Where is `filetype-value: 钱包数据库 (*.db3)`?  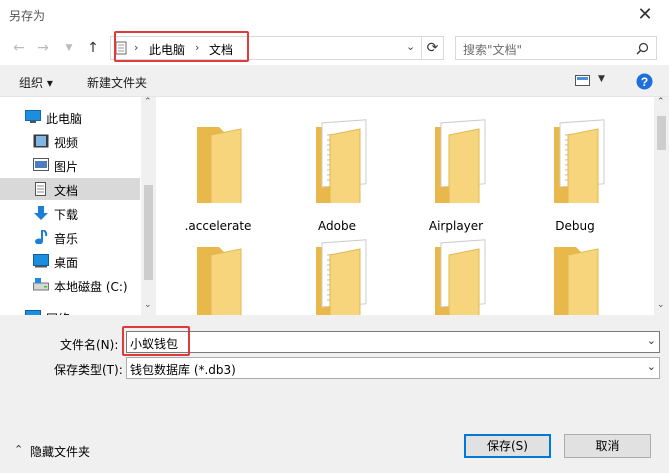 filetype-value: 钱包数据库 (*.db3) is located at coordinates (183, 370).